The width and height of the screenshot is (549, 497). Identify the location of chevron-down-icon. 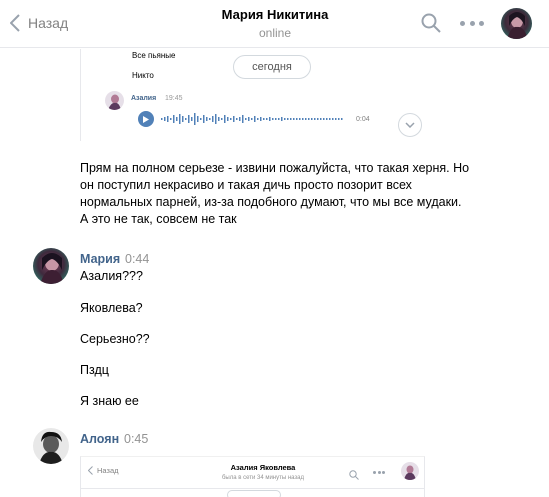
(410, 125).